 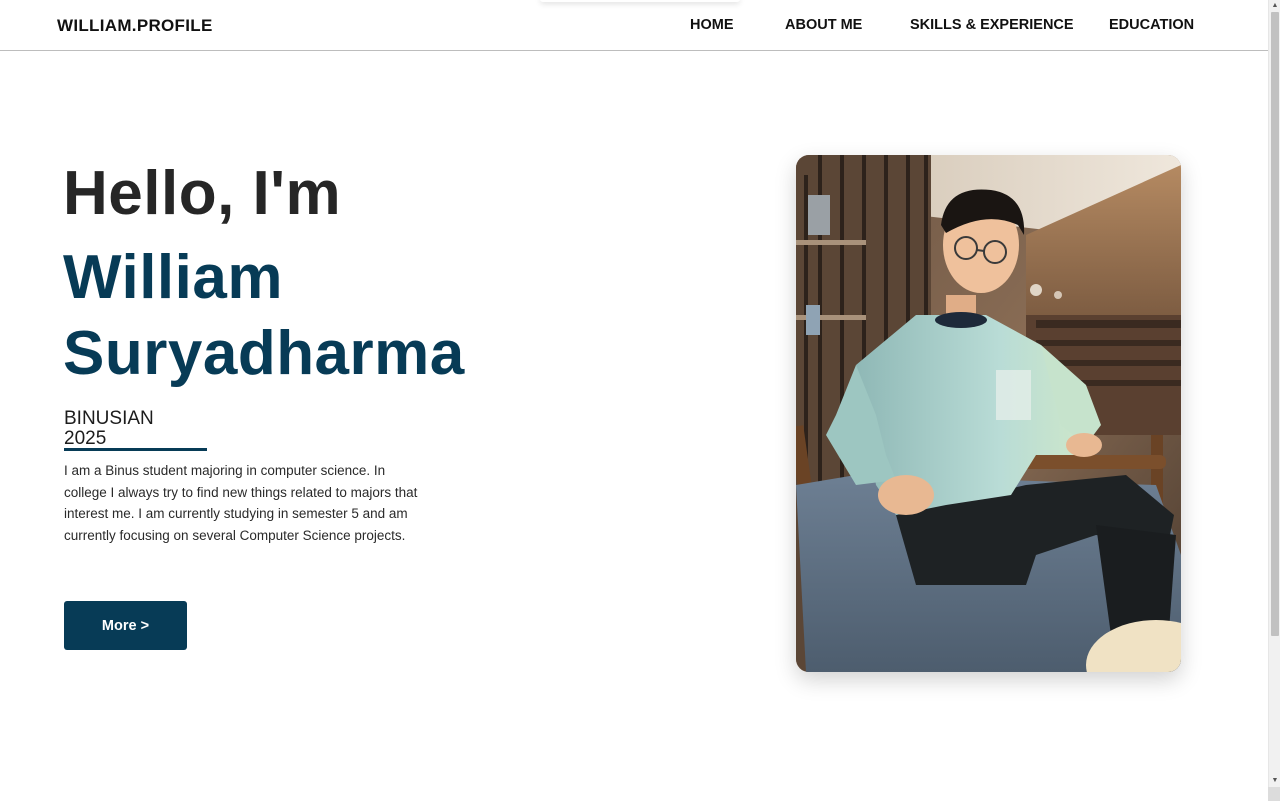 What do you see at coordinates (1274, 781) in the screenshot?
I see `scroll-down-icon: ▼` at bounding box center [1274, 781].